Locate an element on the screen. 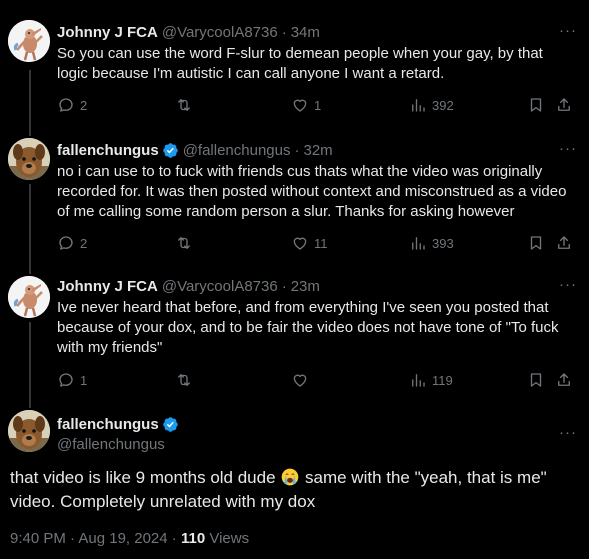 The width and height of the screenshot is (589, 559). reply-count: 1 is located at coordinates (84, 380).